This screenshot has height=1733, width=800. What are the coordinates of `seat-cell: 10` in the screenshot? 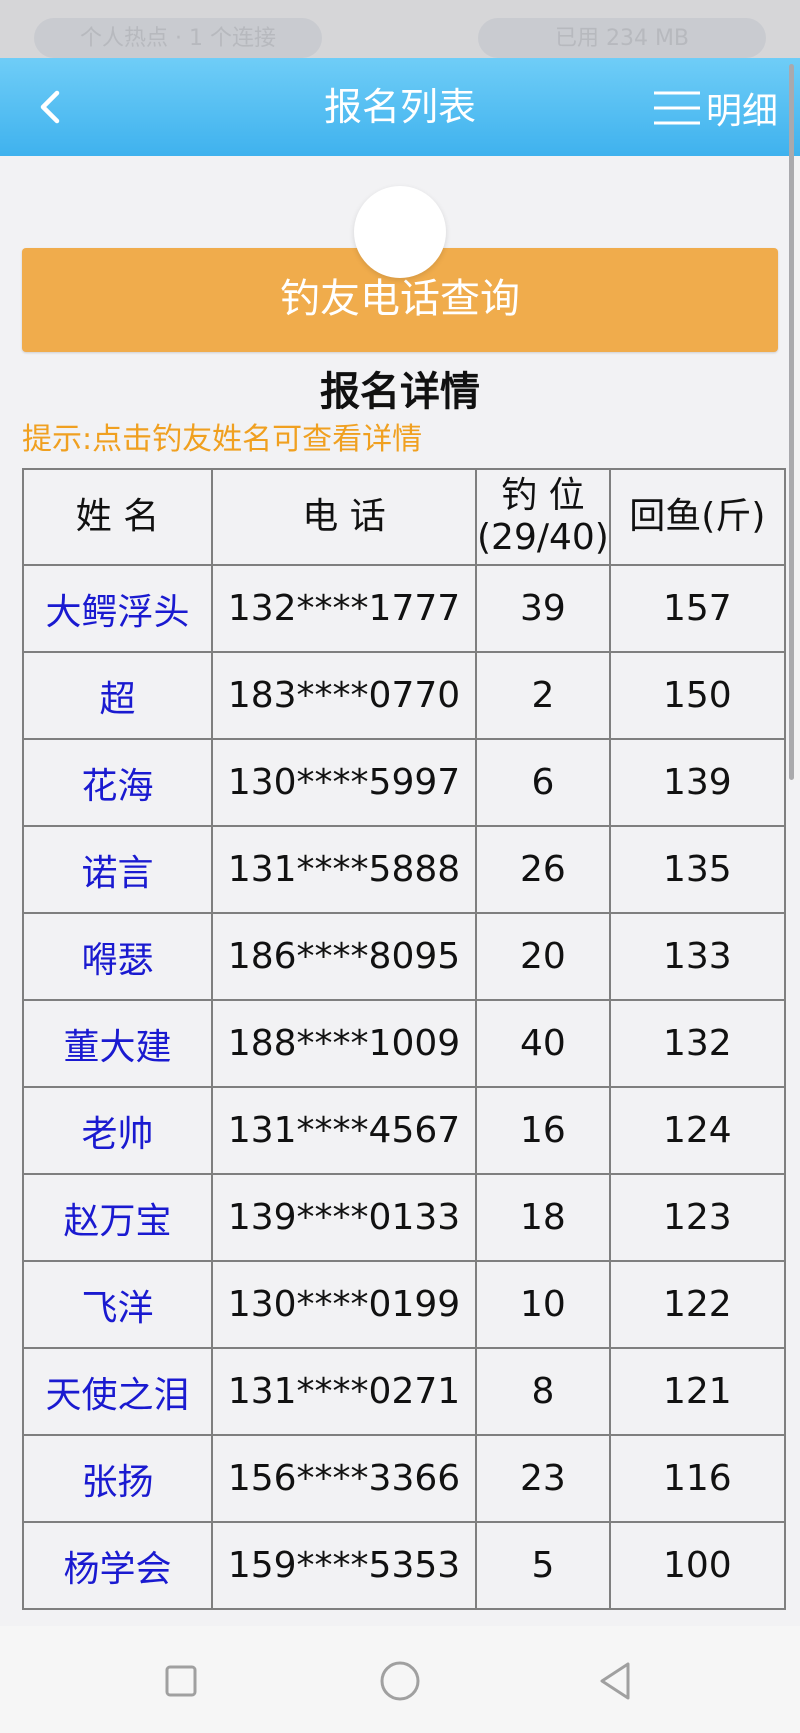 It's located at (543, 1304).